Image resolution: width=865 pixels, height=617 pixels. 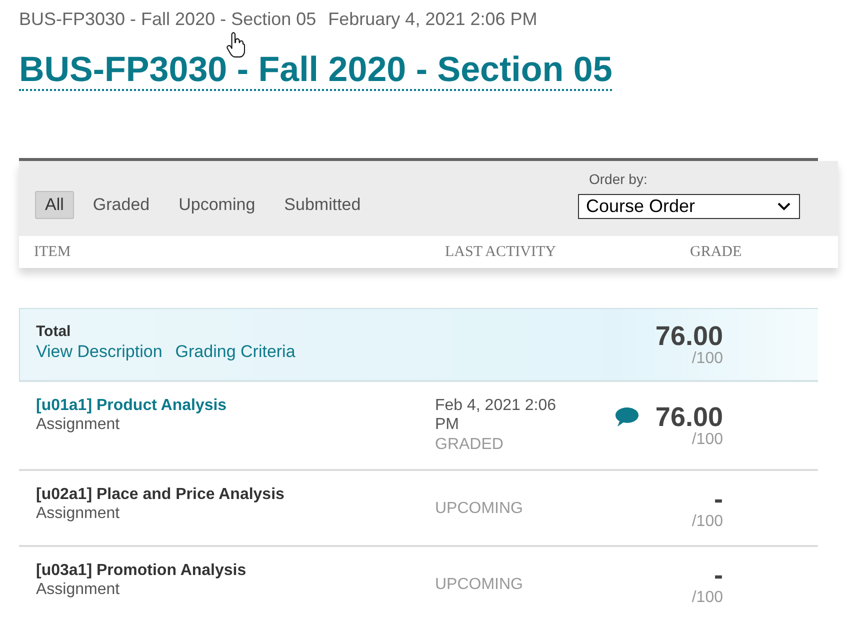 What do you see at coordinates (500, 252) in the screenshot?
I see `column-header: LAST ACTIVITY` at bounding box center [500, 252].